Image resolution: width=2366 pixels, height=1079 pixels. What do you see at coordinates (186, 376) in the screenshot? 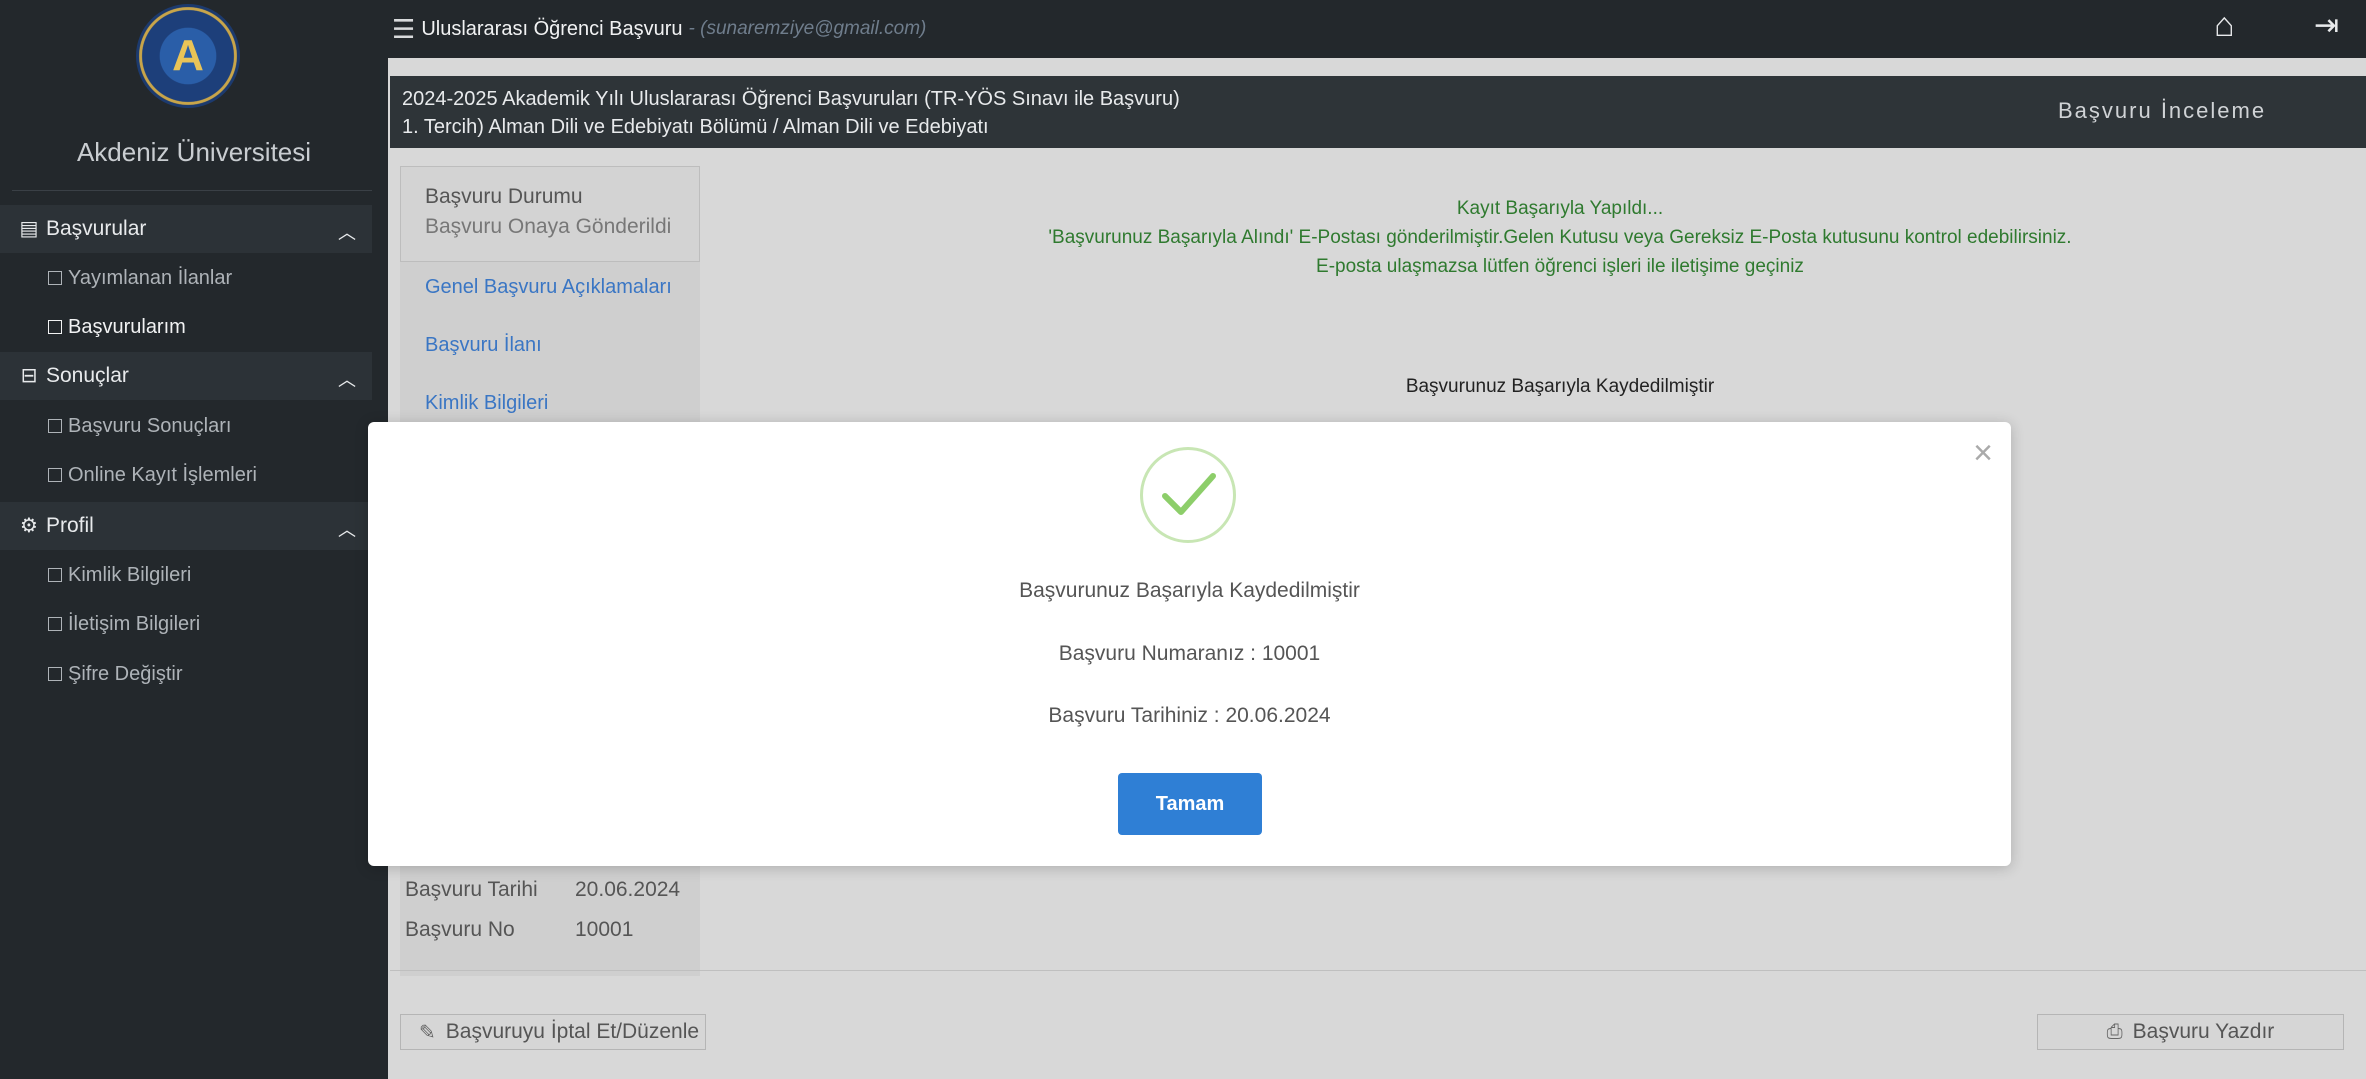
I see `sidebar-section-sonuclar: ⊟ Sonuçlar ︿` at bounding box center [186, 376].